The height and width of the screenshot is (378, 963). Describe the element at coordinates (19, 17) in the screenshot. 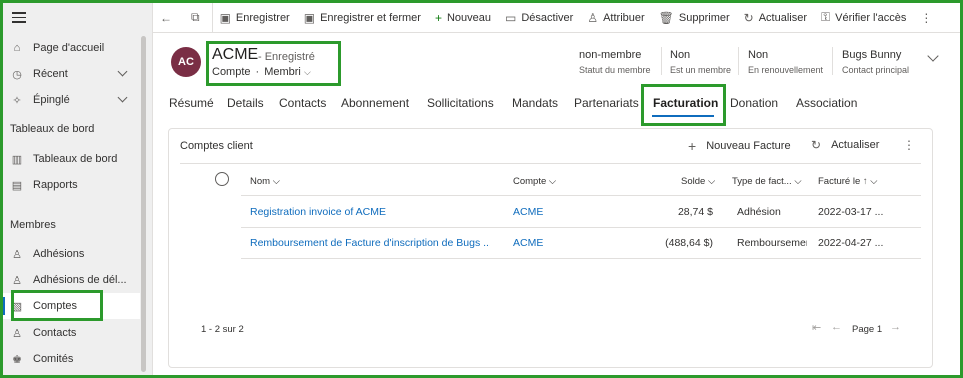

I see `hamburger-icon` at that location.